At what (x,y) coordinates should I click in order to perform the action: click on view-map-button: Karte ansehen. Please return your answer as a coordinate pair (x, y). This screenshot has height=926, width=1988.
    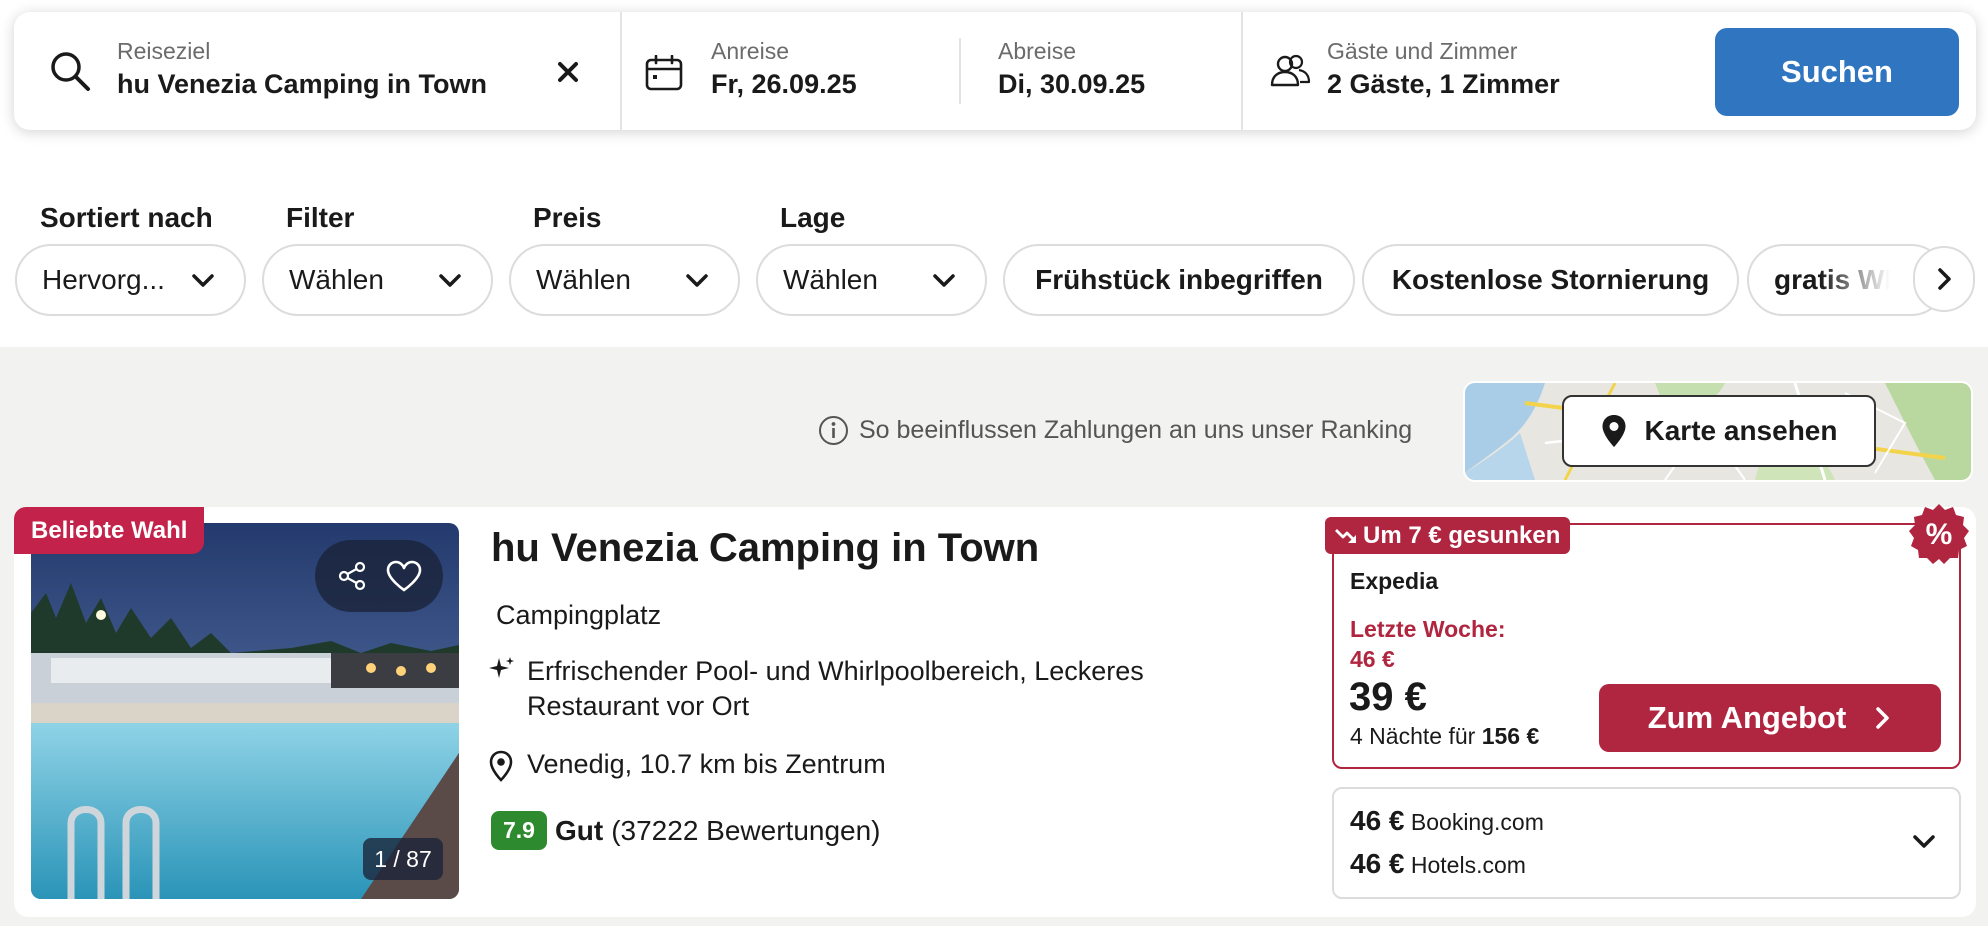
    Looking at the image, I should click on (1719, 431).